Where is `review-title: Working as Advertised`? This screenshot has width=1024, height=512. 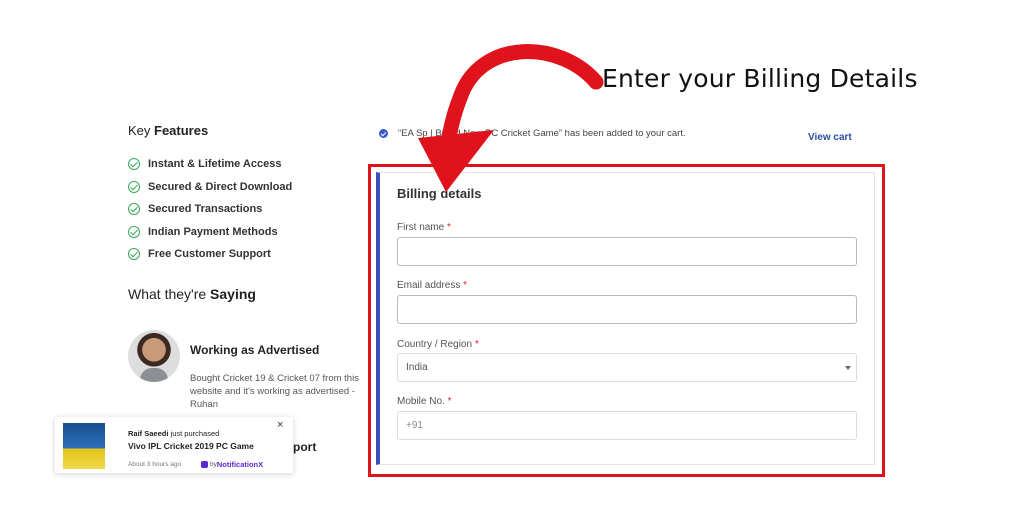
review-title: Working as Advertised is located at coordinates (255, 350).